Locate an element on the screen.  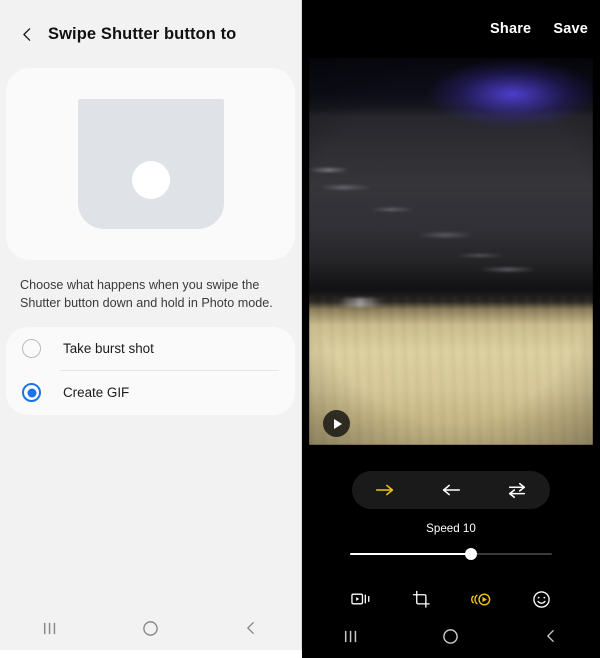
swap-arrows-icon is located at coordinates (517, 490).